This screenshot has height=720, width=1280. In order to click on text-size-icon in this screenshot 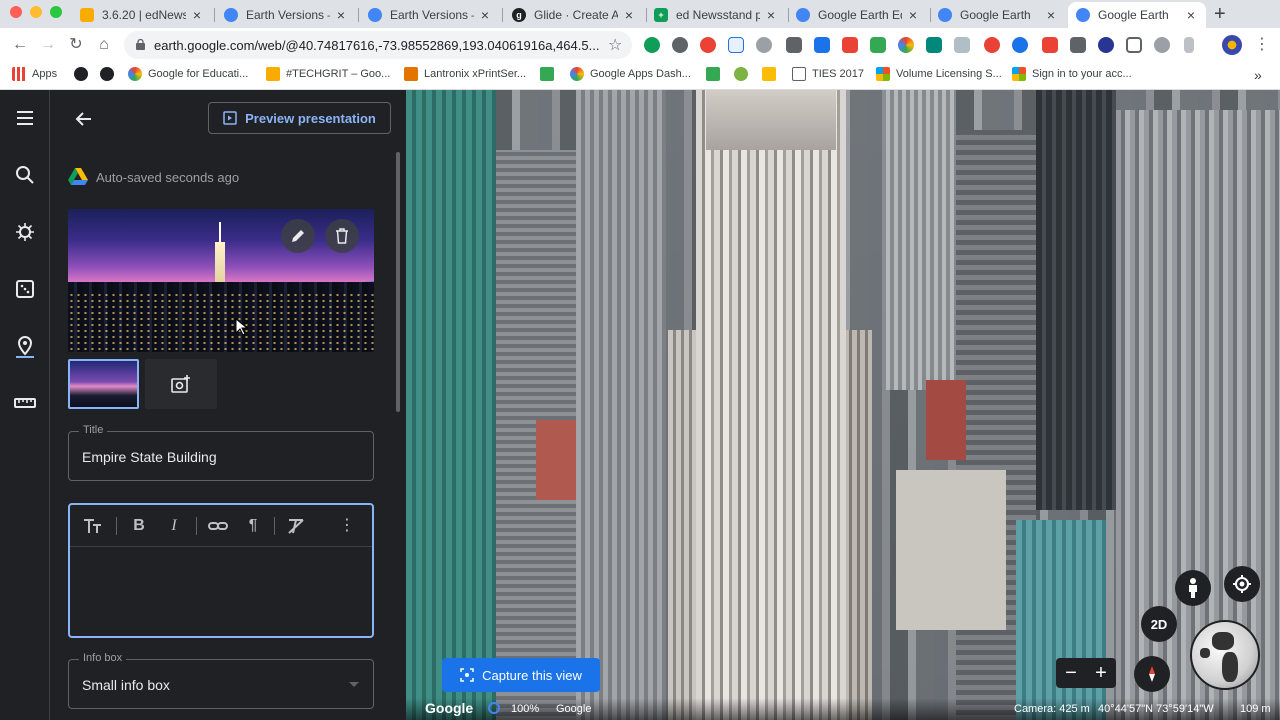, I will do `click(93, 526)`.